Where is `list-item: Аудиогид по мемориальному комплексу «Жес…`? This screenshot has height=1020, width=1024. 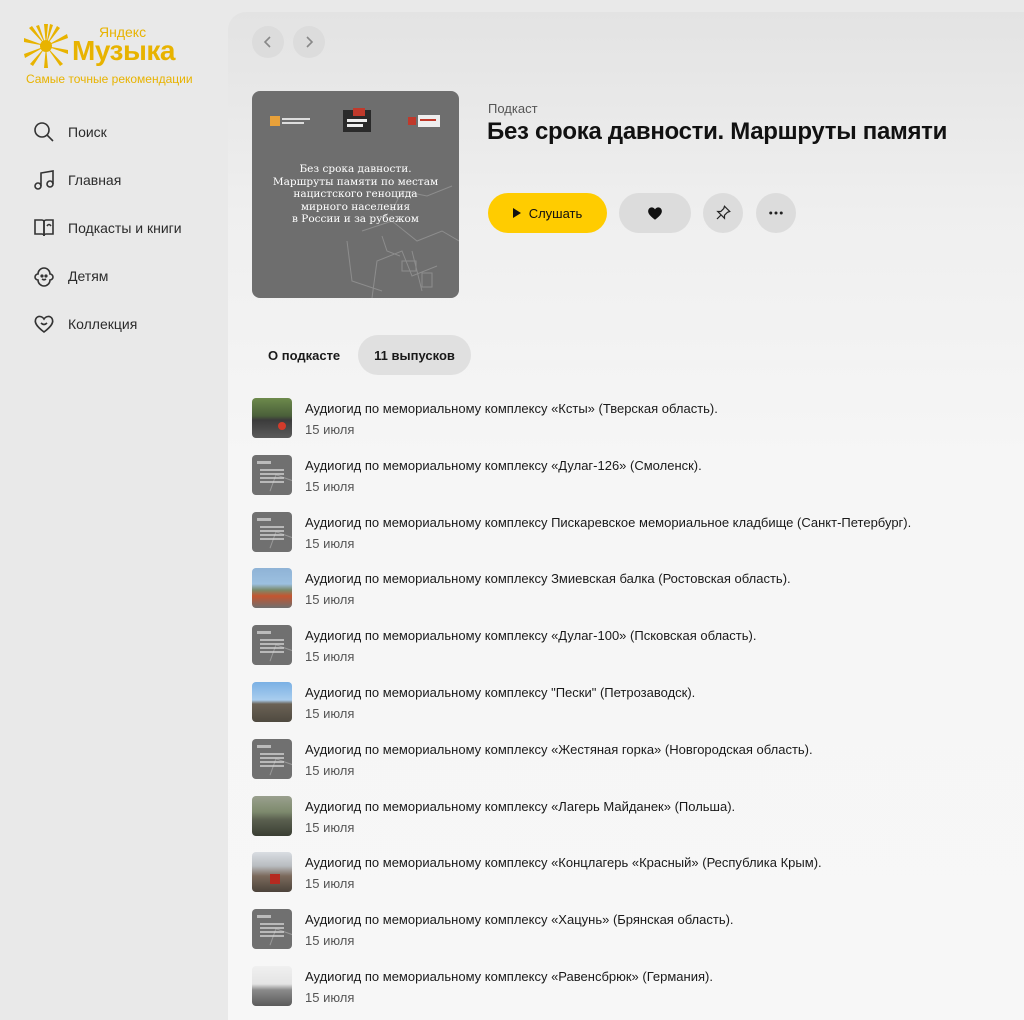 list-item: Аудиогид по мемориальному комплексу «Жес… is located at coordinates (632, 767).